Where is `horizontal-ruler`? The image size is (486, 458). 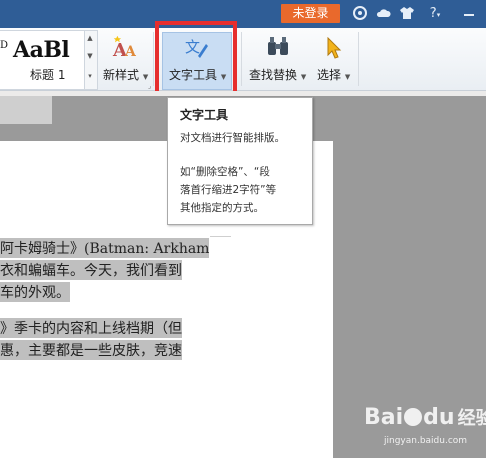
horizontal-ruler is located at coordinates (243, 93).